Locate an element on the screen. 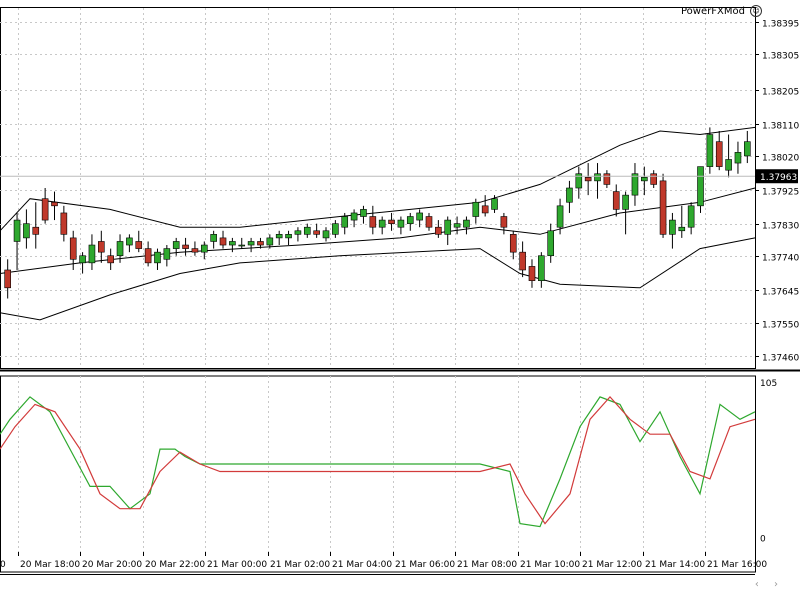  brand-text: PowerFXMod is located at coordinates (713, 11).